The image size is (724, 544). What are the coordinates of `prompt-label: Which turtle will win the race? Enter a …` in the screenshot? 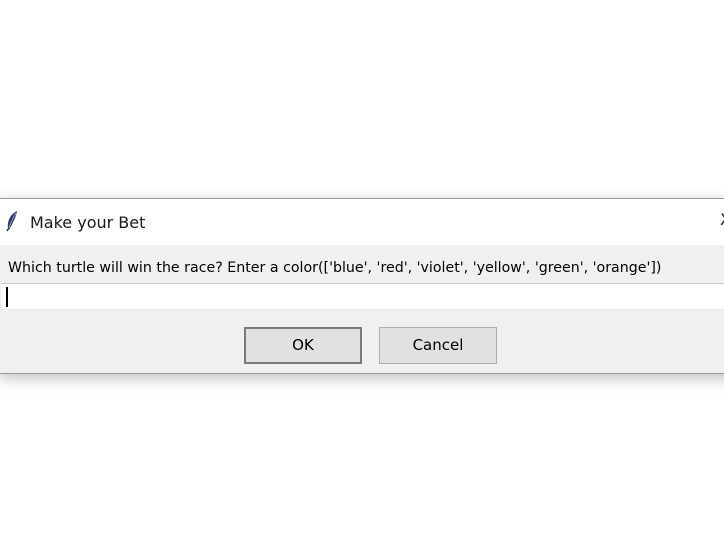 It's located at (335, 268).